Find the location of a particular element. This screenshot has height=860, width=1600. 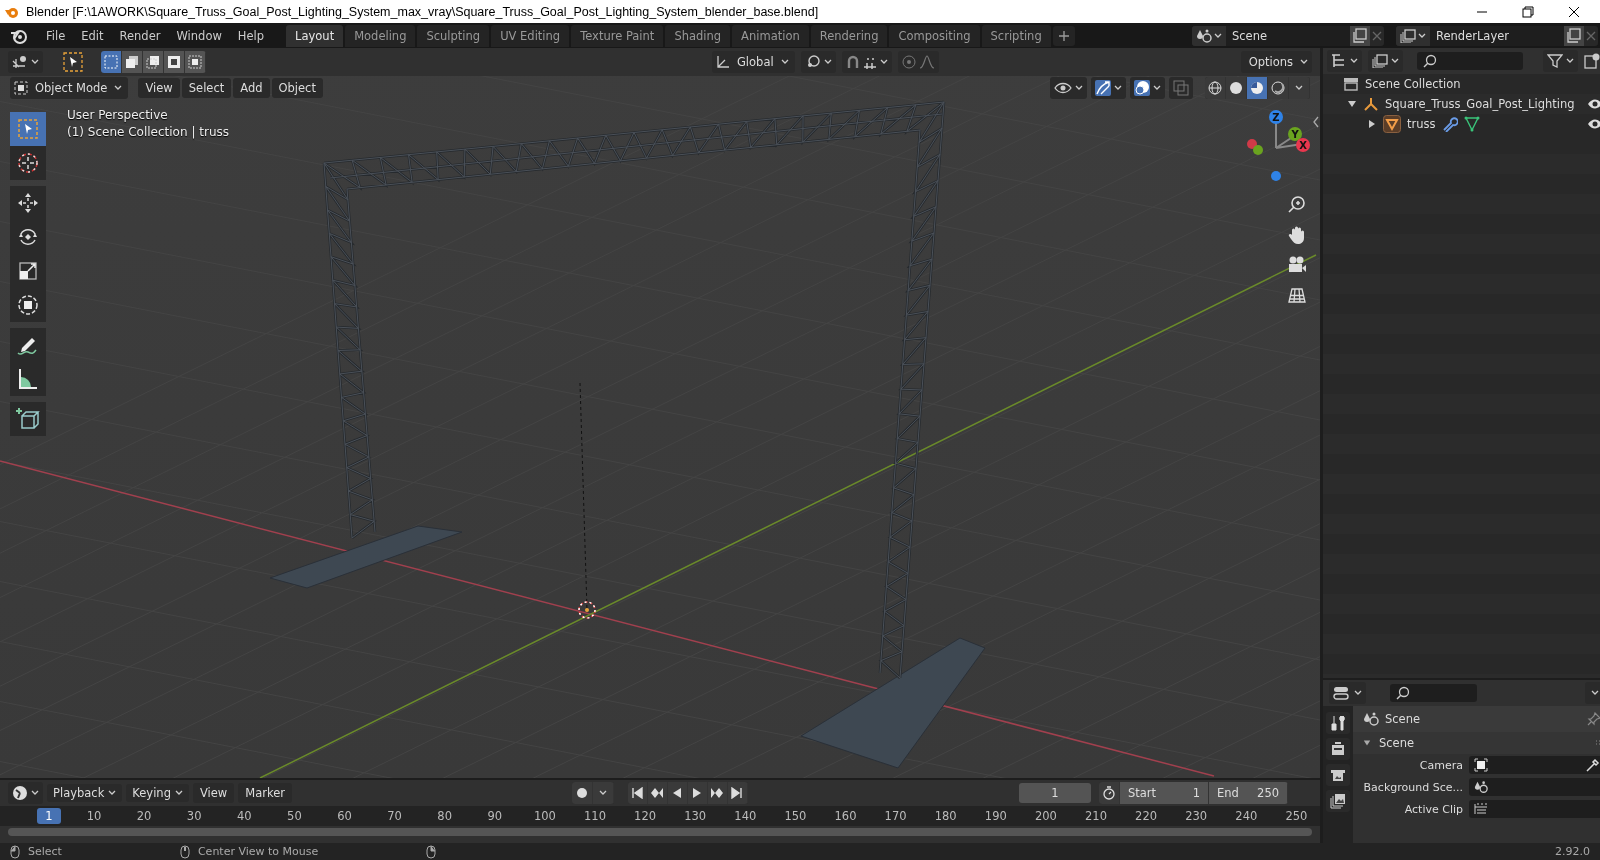

play-button is located at coordinates (697, 793).